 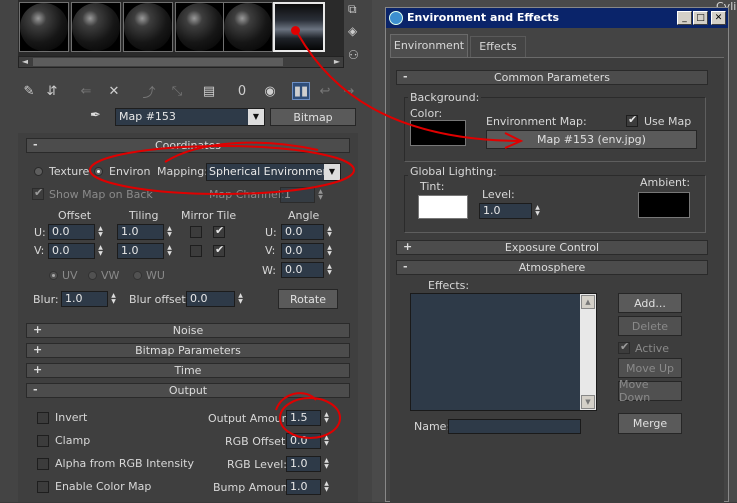 I want to click on output-rollout-header: - Output, so click(x=188, y=390).